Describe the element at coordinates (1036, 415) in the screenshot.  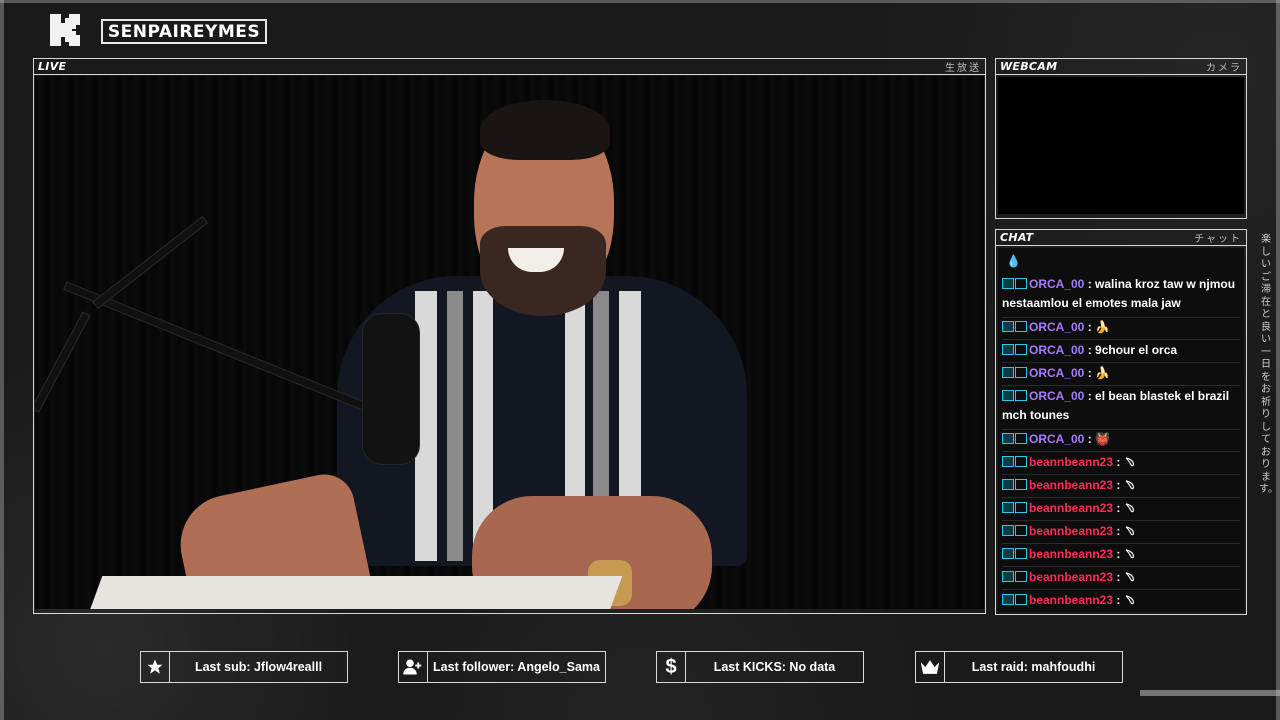
I see `chat-text-continued: mch tounes` at that location.